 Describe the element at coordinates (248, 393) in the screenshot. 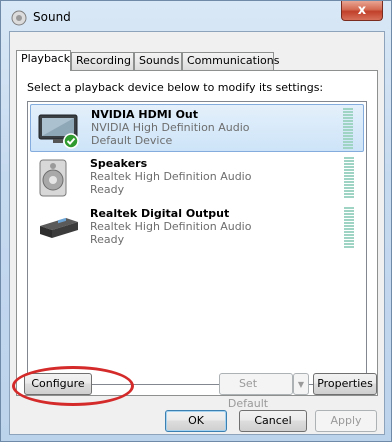

I see `set-default-label: Set Default` at that location.